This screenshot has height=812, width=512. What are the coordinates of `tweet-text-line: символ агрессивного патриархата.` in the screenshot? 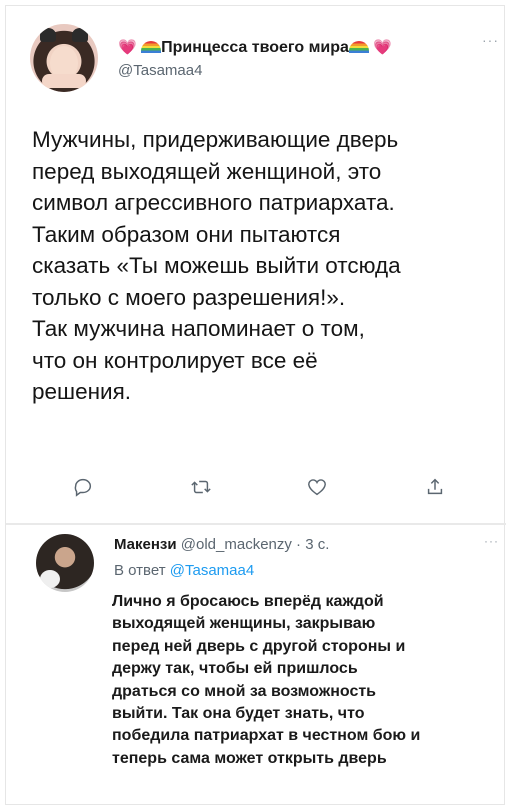 It's located at (213, 202).